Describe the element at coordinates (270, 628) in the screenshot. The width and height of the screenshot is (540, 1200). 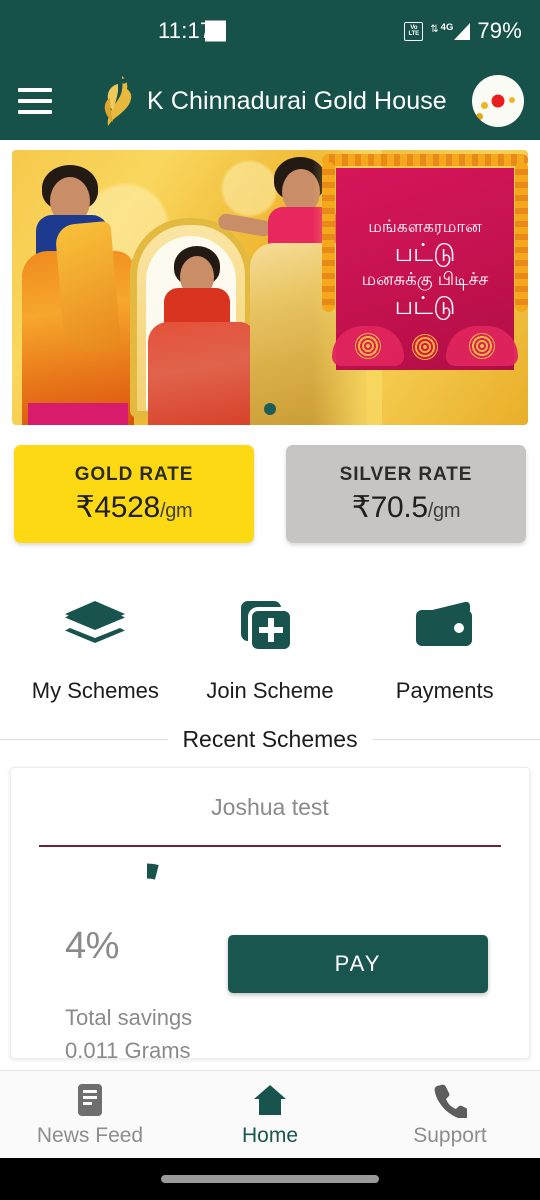
I see `add-card-icon` at that location.